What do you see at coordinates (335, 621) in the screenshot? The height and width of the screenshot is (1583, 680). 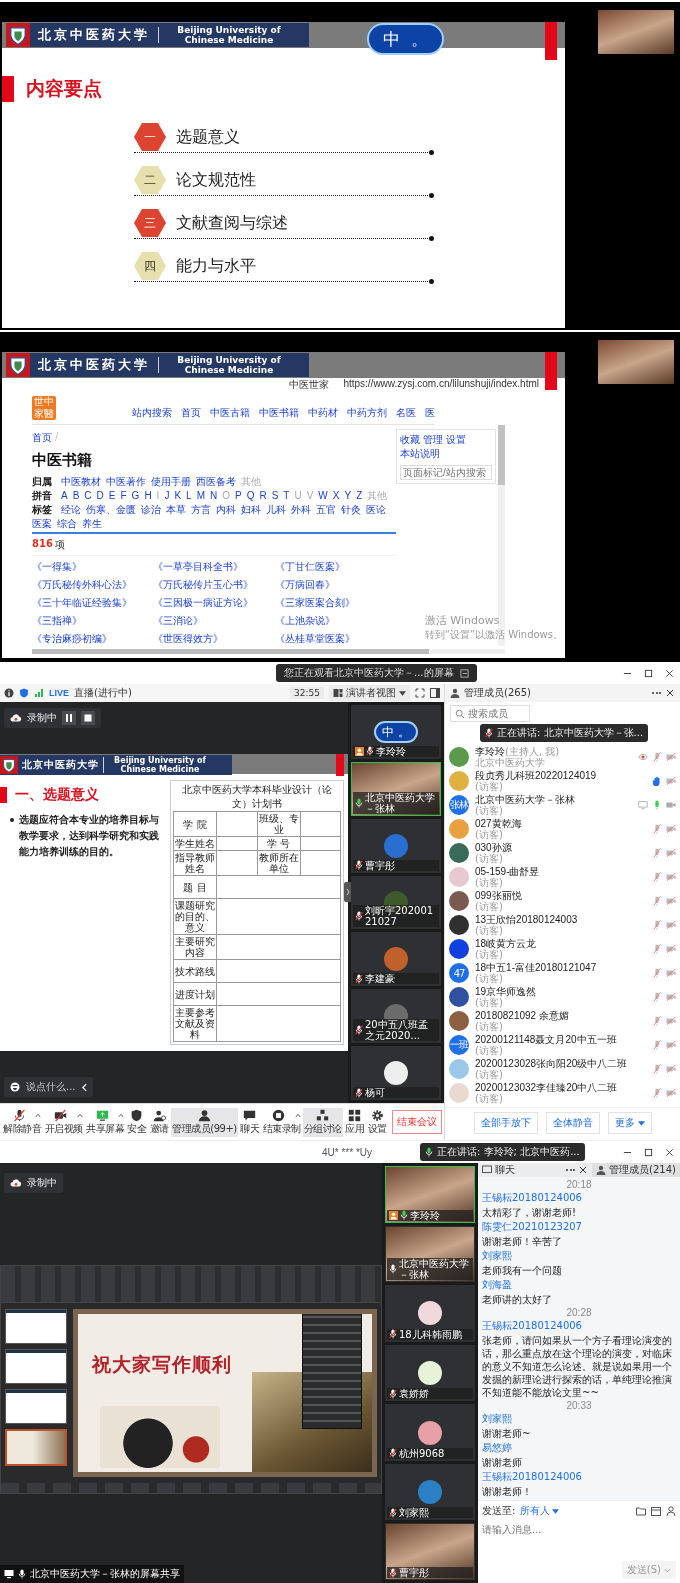 I see `book-link: 《上池杂说》` at bounding box center [335, 621].